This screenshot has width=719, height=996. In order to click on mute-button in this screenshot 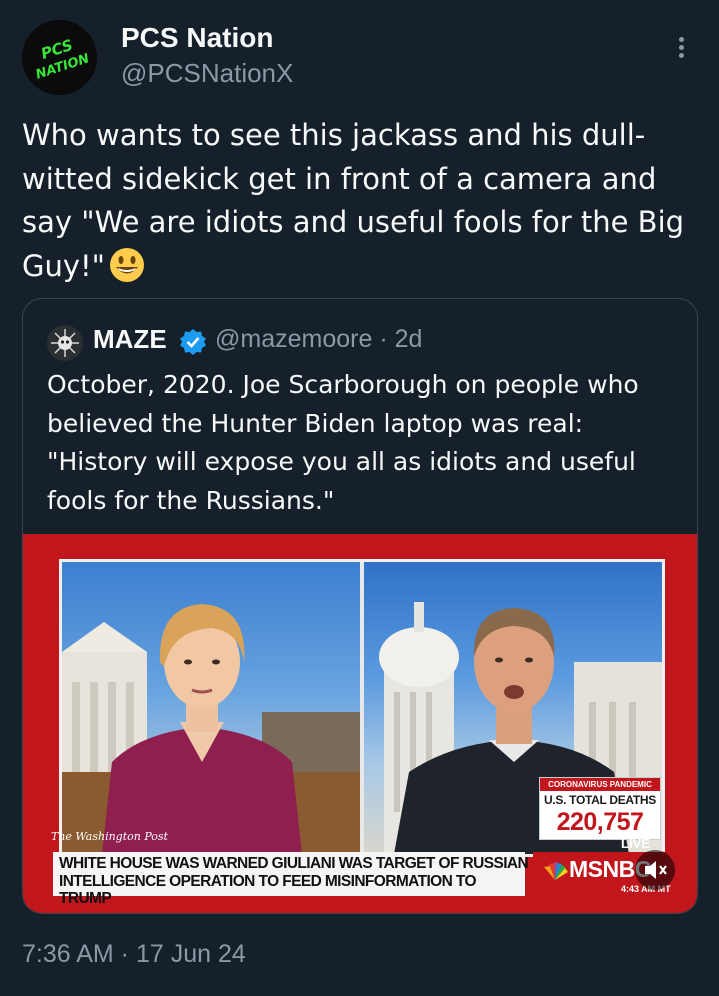, I will do `click(655, 870)`.